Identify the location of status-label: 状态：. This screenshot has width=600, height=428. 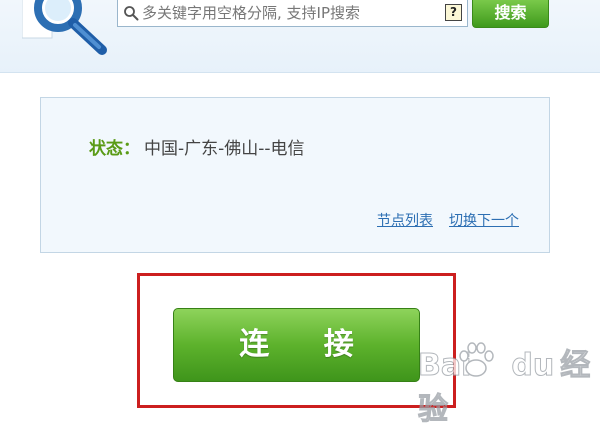
(114, 149).